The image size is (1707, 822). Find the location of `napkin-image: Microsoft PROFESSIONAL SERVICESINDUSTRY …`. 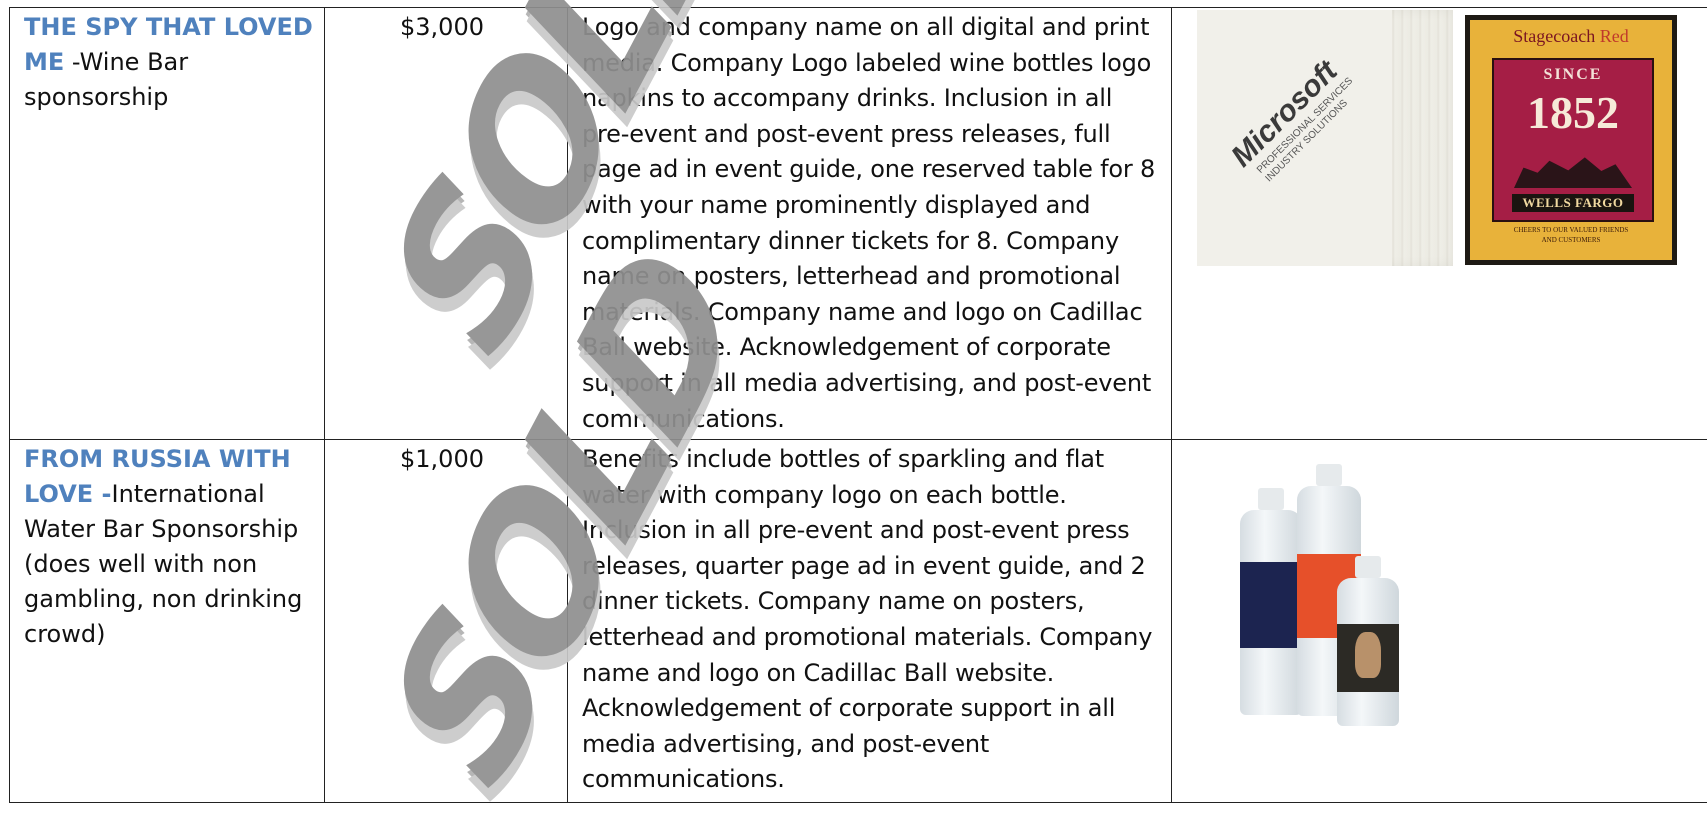

napkin-image: Microsoft PROFESSIONAL SERVICESINDUSTRY … is located at coordinates (1325, 138).